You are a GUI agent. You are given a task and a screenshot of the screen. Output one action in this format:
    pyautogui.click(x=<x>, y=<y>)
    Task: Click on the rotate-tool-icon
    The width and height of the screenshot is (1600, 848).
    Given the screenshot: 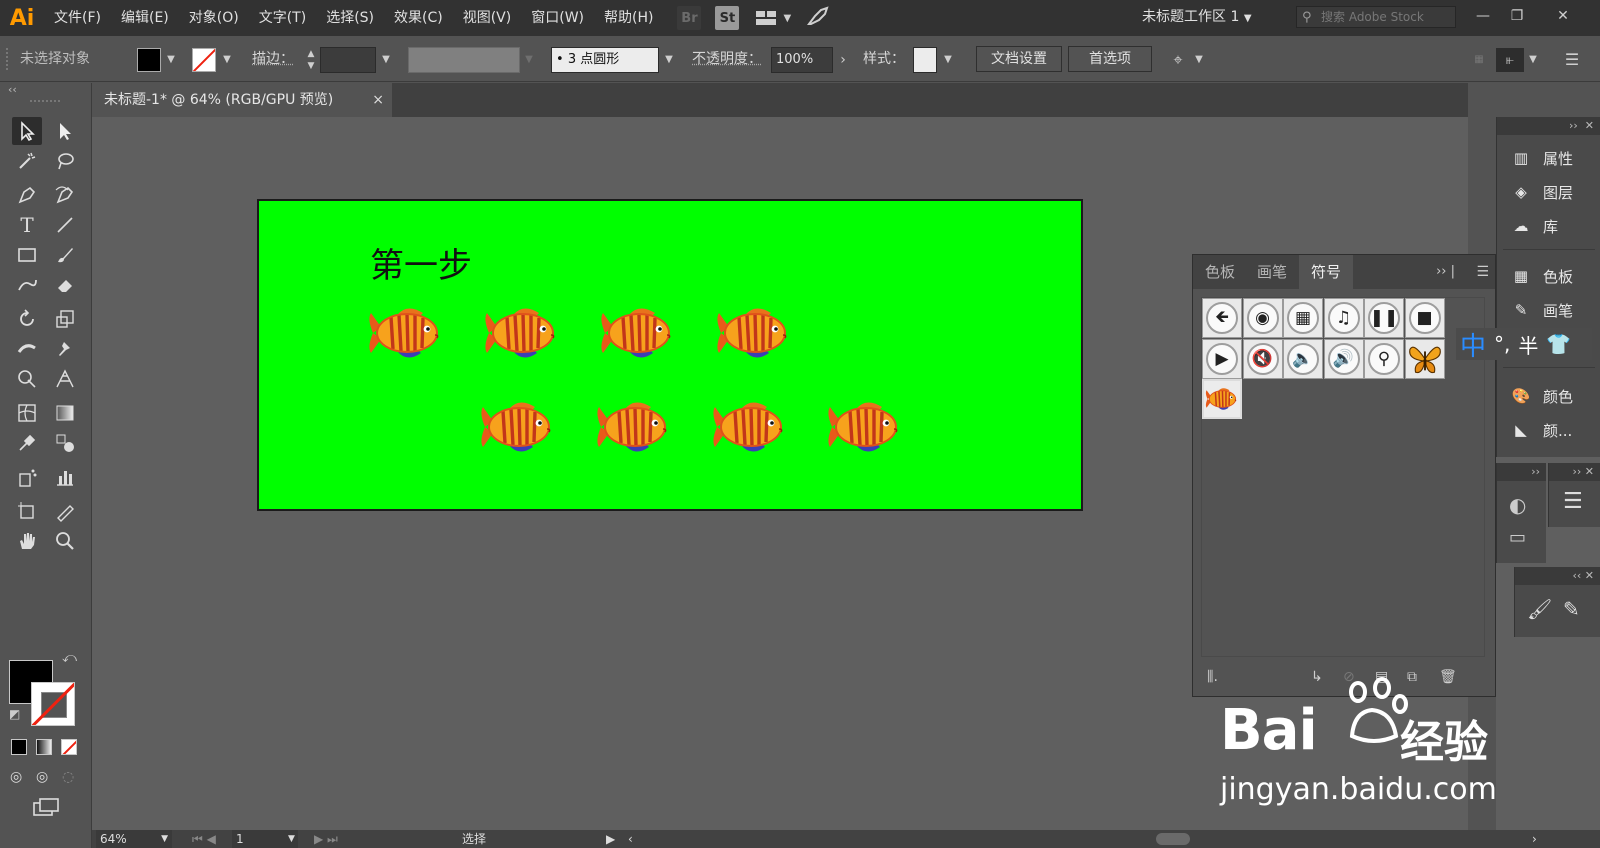 What is the action you would take?
    pyautogui.click(x=27, y=319)
    